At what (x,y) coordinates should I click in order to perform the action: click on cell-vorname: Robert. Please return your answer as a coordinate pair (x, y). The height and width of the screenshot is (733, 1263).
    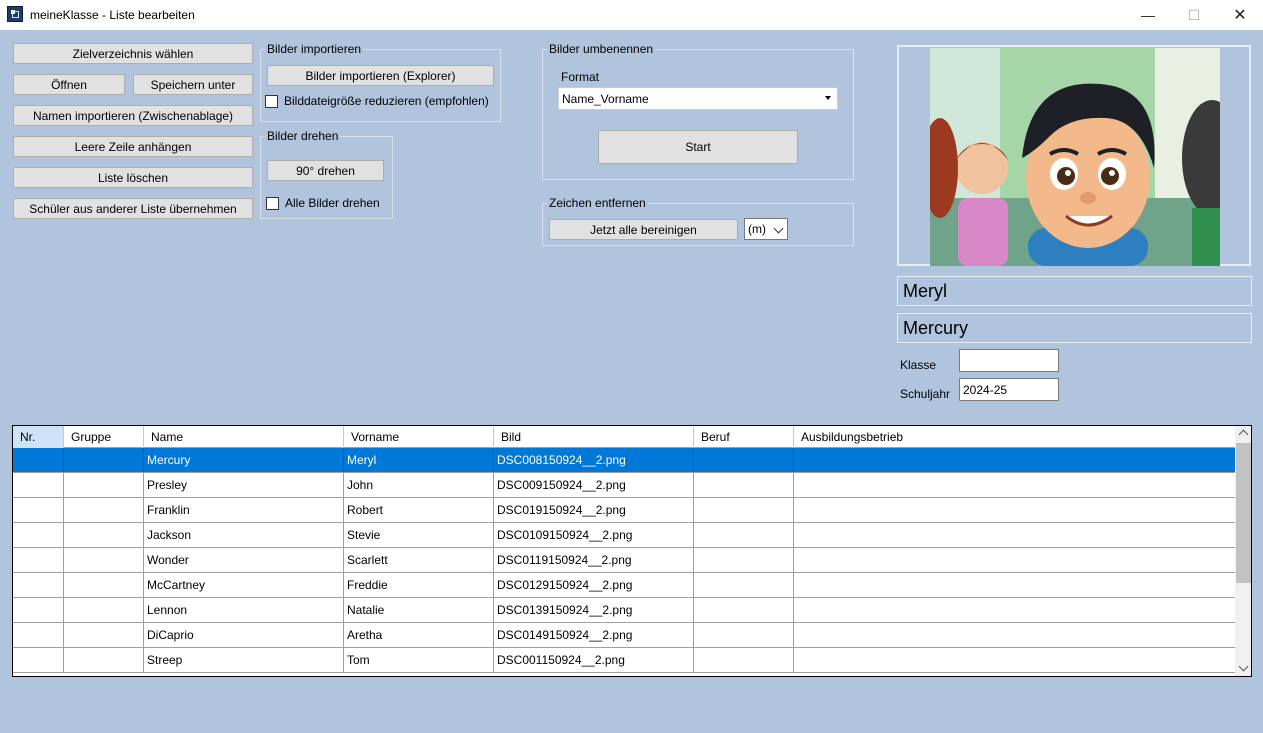
    Looking at the image, I should click on (419, 510).